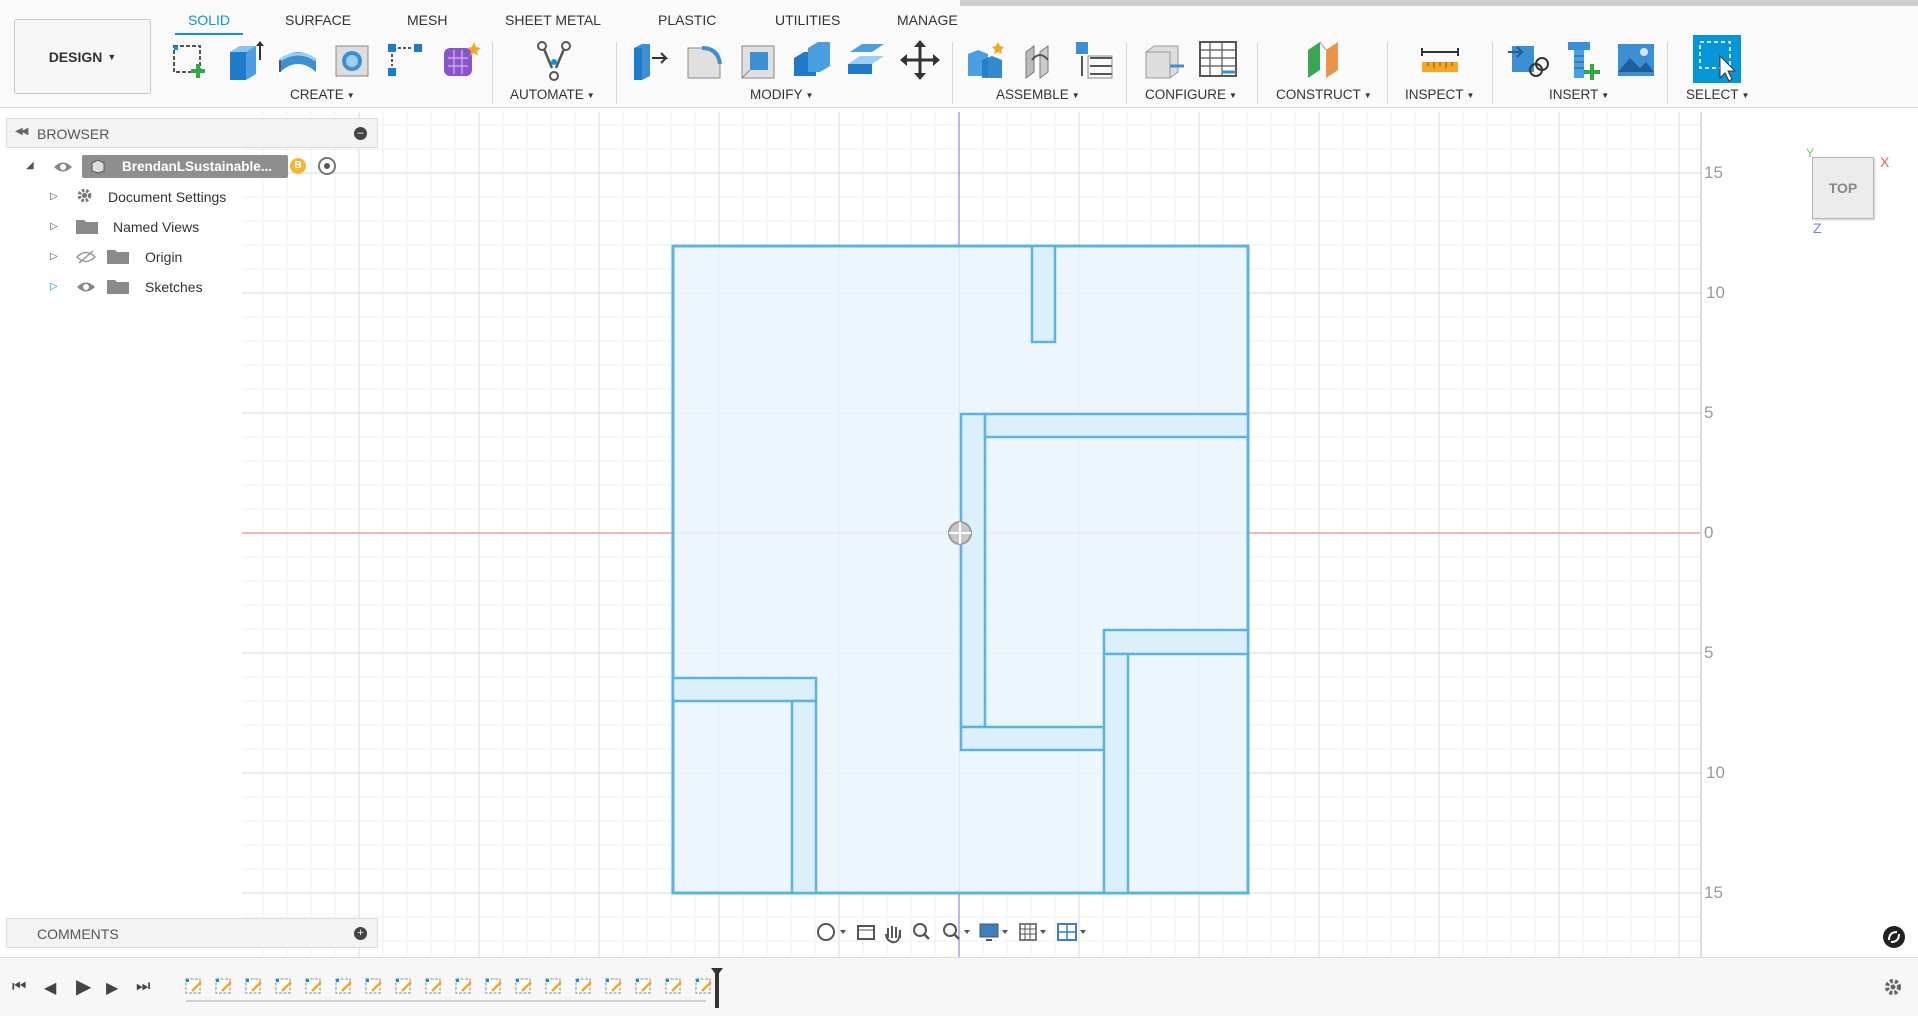  Describe the element at coordinates (893, 935) in the screenshot. I see `pan-icon` at that location.